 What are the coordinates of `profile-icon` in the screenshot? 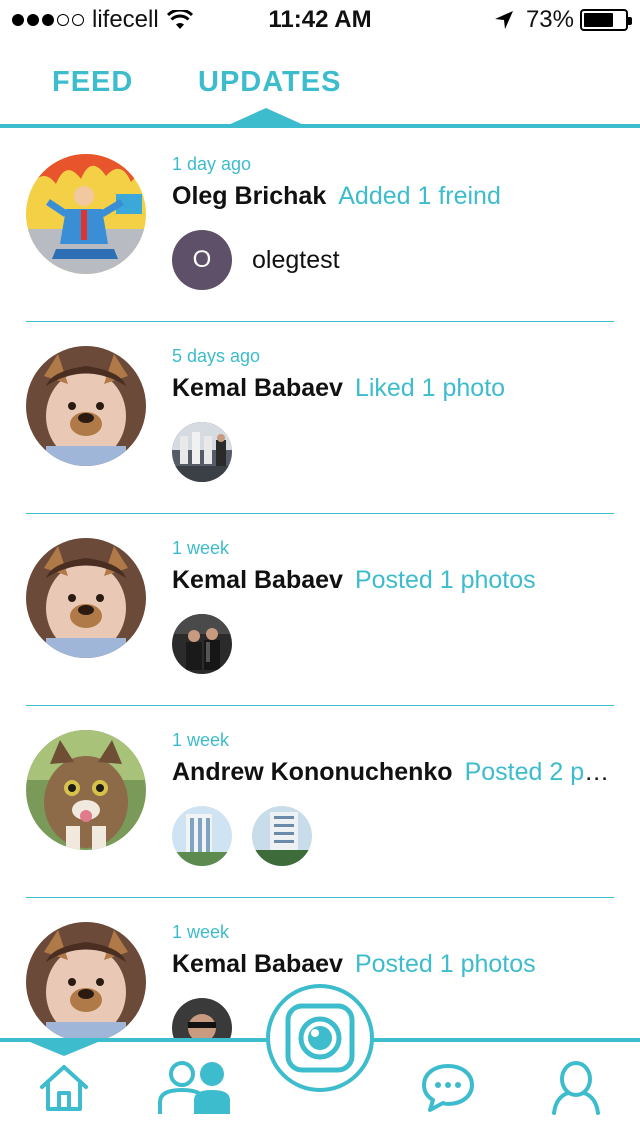 It's located at (576, 1088).